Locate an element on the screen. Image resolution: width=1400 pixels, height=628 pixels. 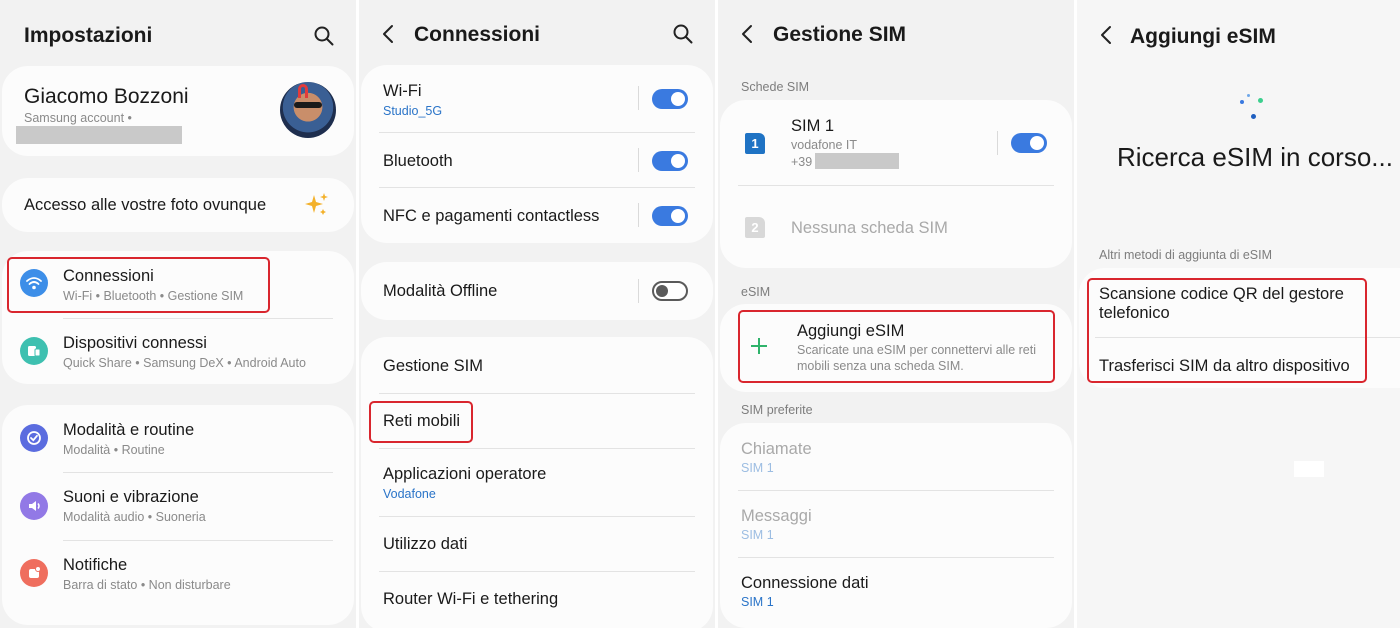
calls-value: SIM 1 is located at coordinates (757, 468).